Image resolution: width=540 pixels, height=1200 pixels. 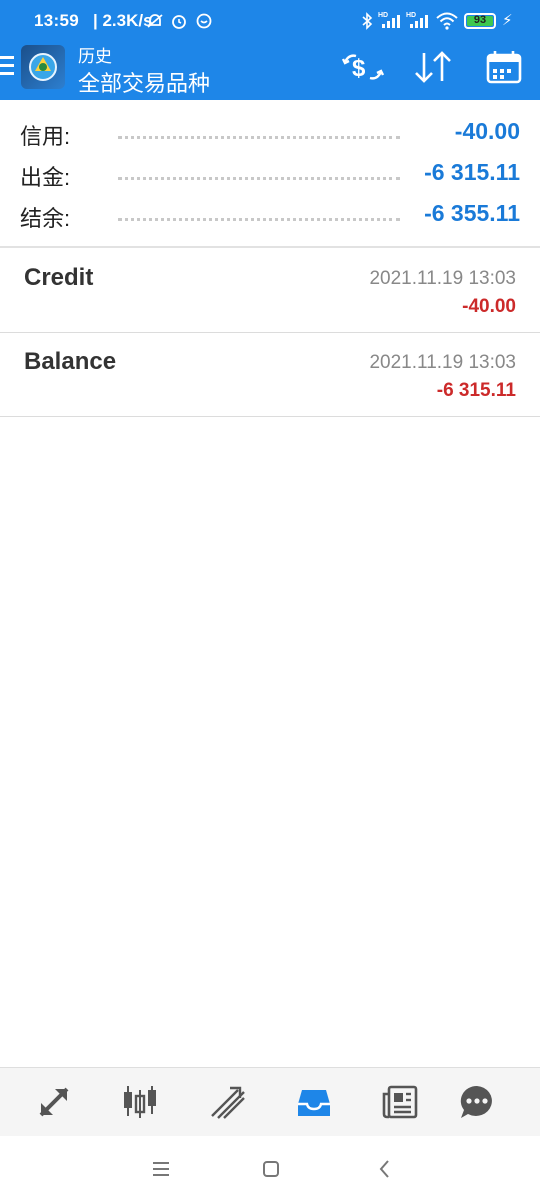 What do you see at coordinates (270, 375) in the screenshot?
I see `list-item: Balance 2021.11.19 13:03 -6 315.11` at bounding box center [270, 375].